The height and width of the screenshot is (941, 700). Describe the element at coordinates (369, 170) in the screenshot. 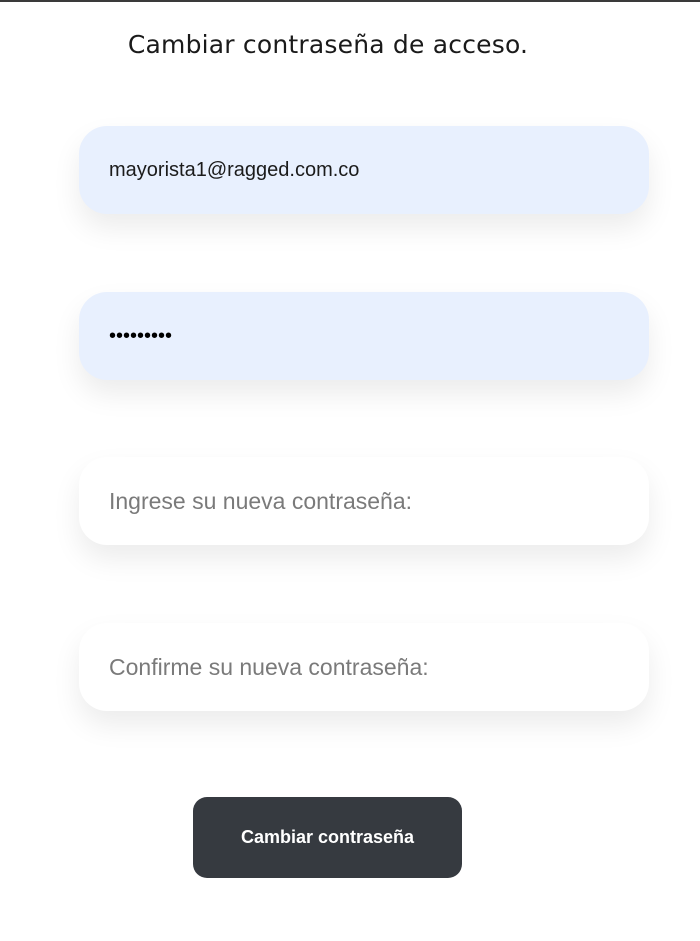

I see `email-field` at that location.